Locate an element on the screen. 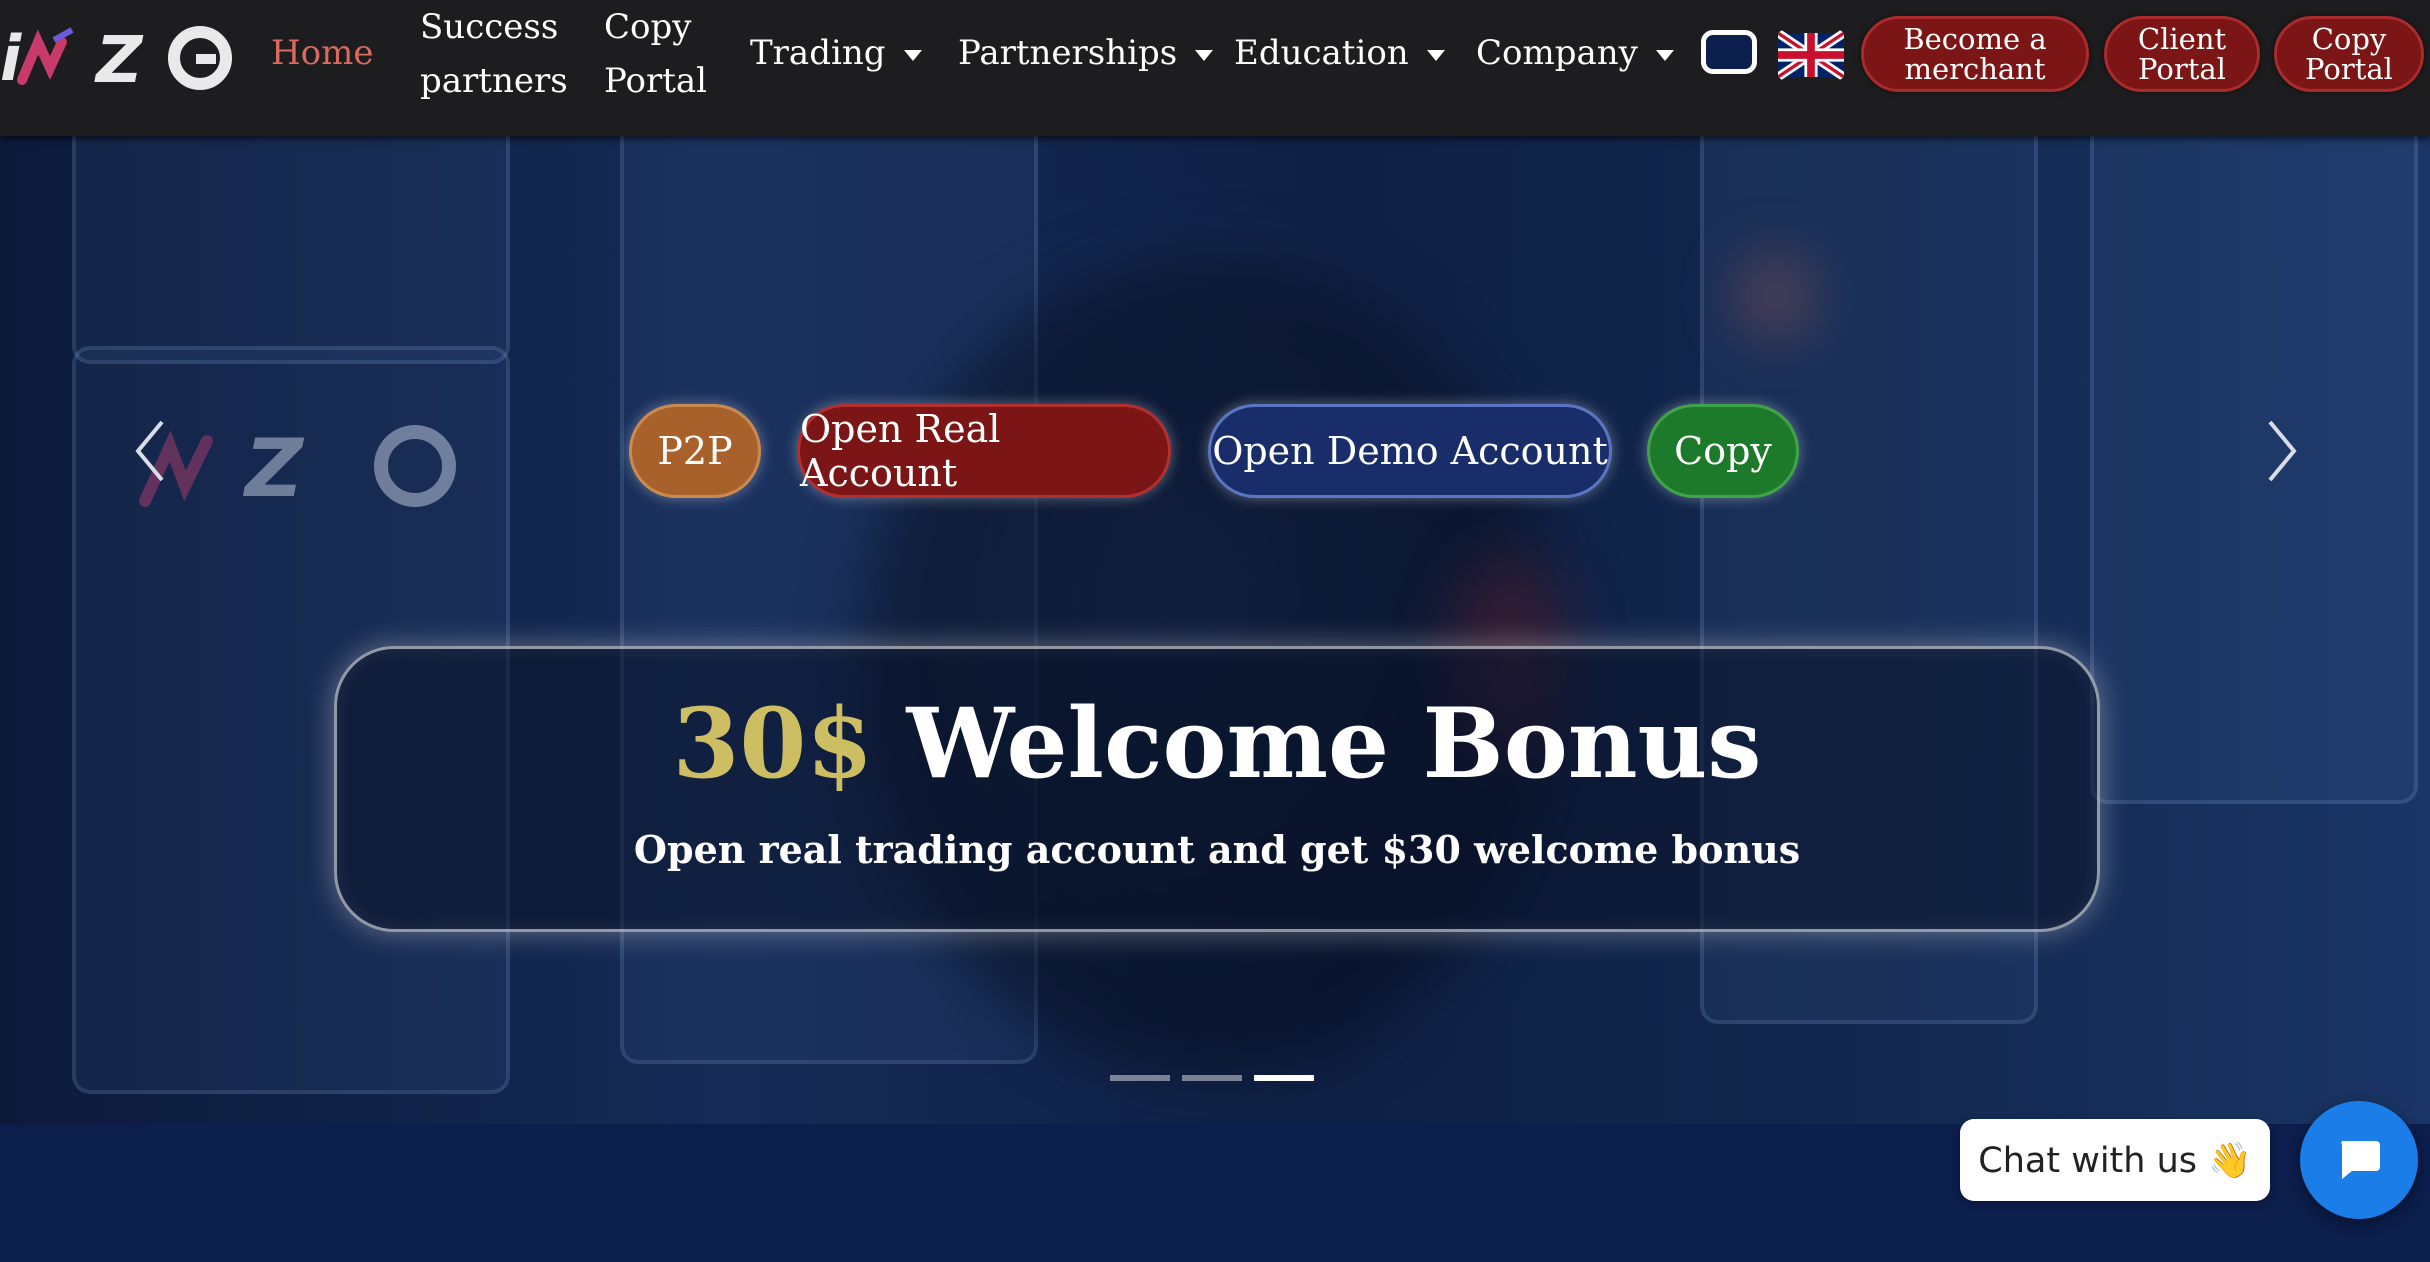 The height and width of the screenshot is (1262, 2430). bonus-title: Welcome Bonus is located at coordinates (1334, 743).